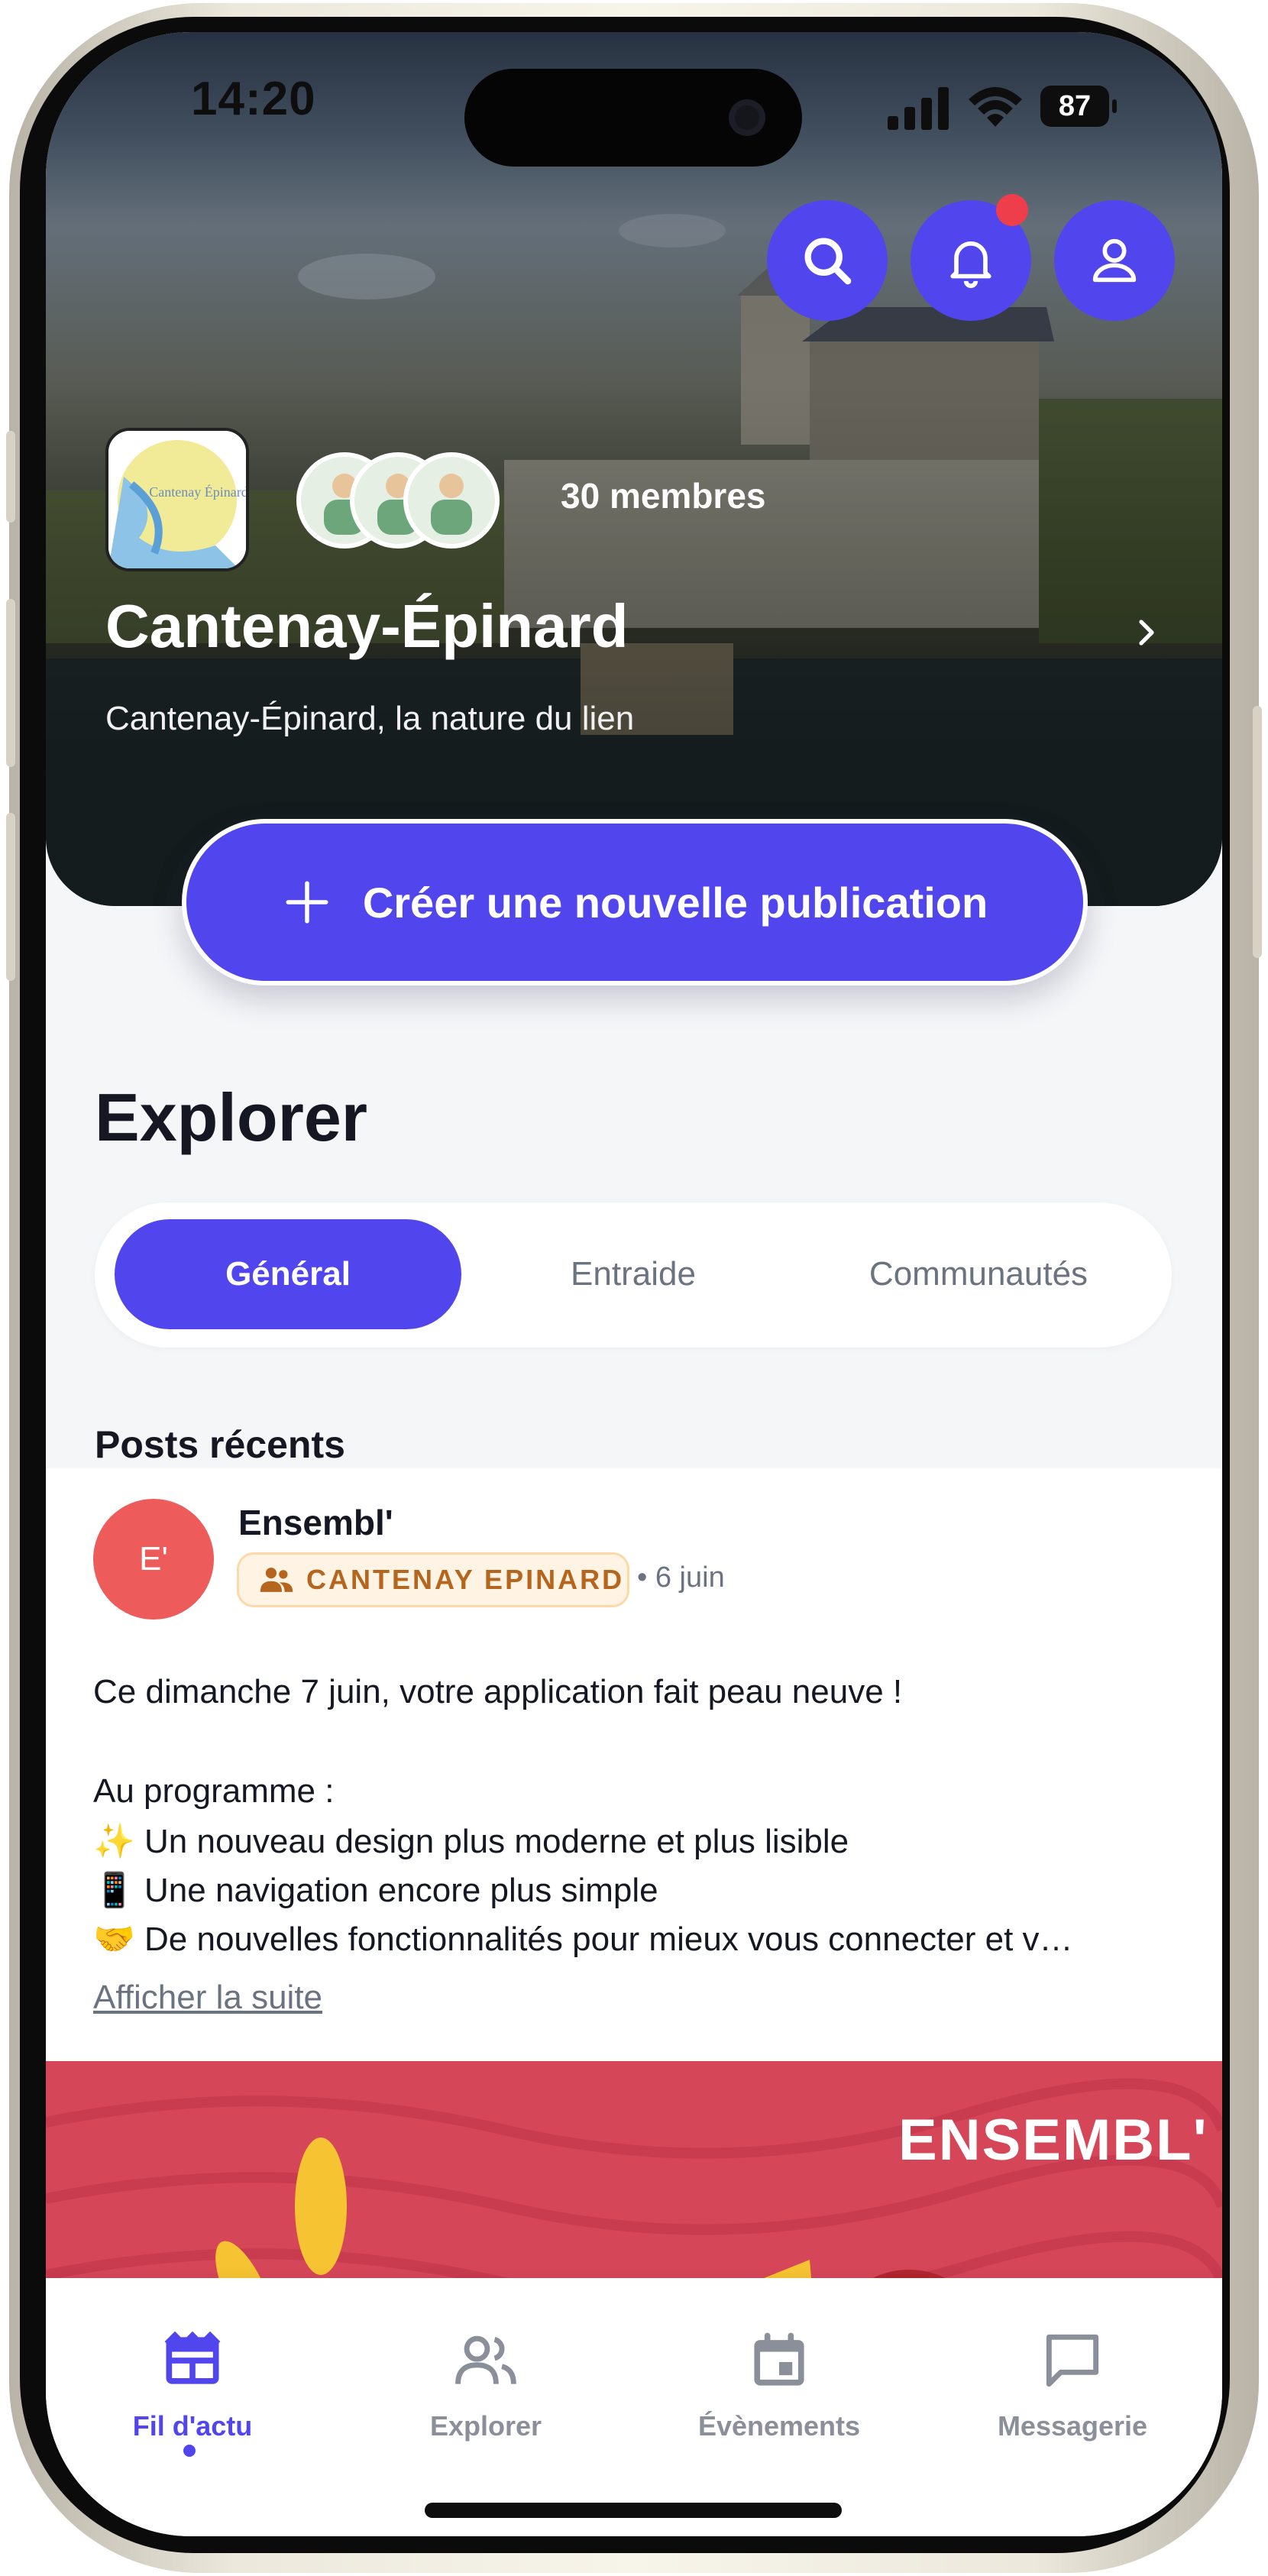 The height and width of the screenshot is (2576, 1268). Describe the element at coordinates (1053, 2140) in the screenshot. I see `banner-title: ENSEMBL'` at that location.